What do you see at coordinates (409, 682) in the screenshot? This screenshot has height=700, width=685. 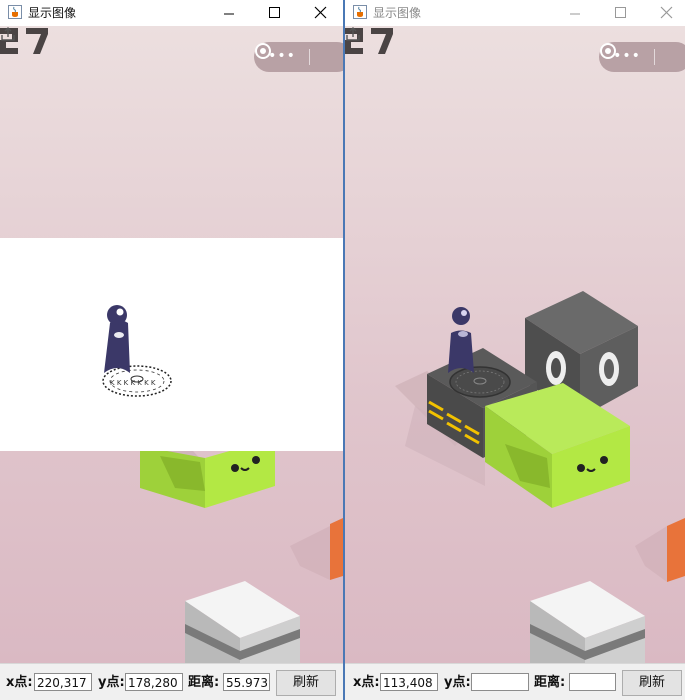 I see `x-point-field: 113,408` at bounding box center [409, 682].